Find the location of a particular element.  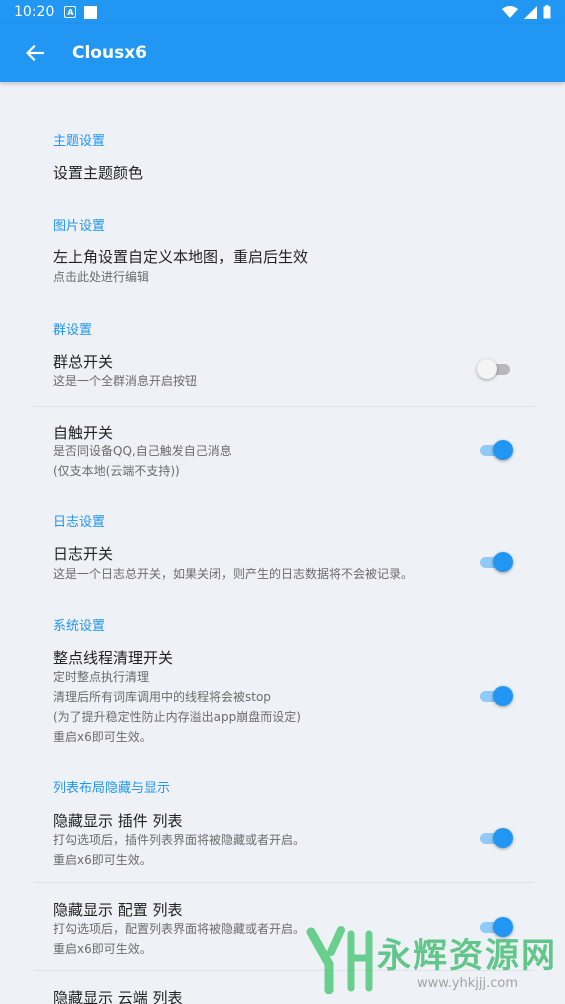

battery-icon is located at coordinates (547, 12).